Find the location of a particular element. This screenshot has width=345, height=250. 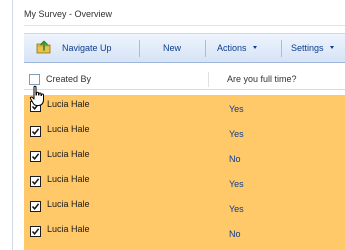

list-toolbar: Navigate Up New Actions Settings is located at coordinates (184, 48).